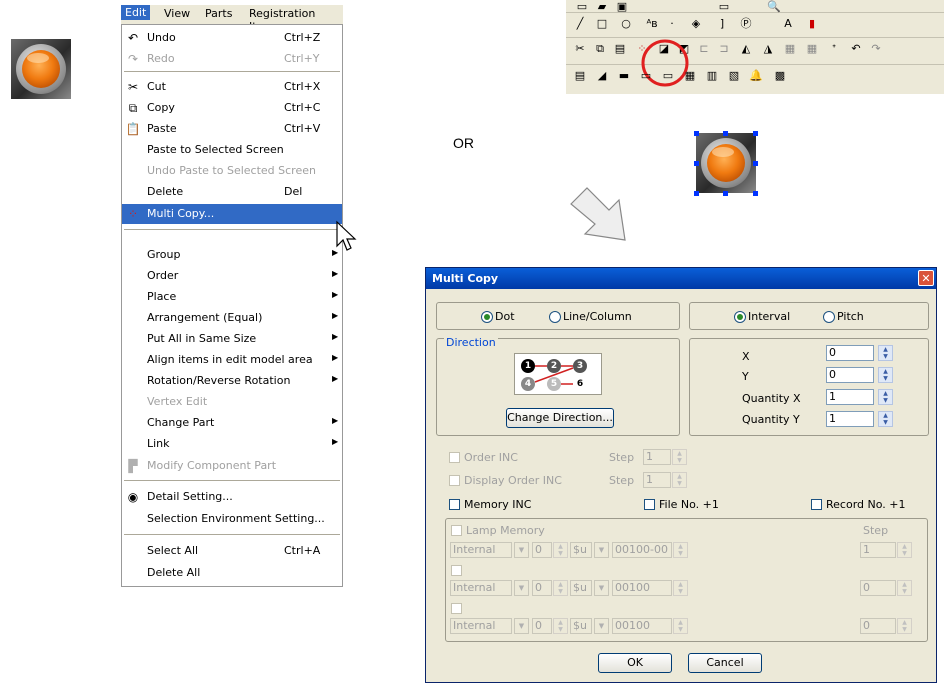 The width and height of the screenshot is (944, 687). Describe the element at coordinates (218, 13) in the screenshot. I see `menu-parts: Parts` at that location.